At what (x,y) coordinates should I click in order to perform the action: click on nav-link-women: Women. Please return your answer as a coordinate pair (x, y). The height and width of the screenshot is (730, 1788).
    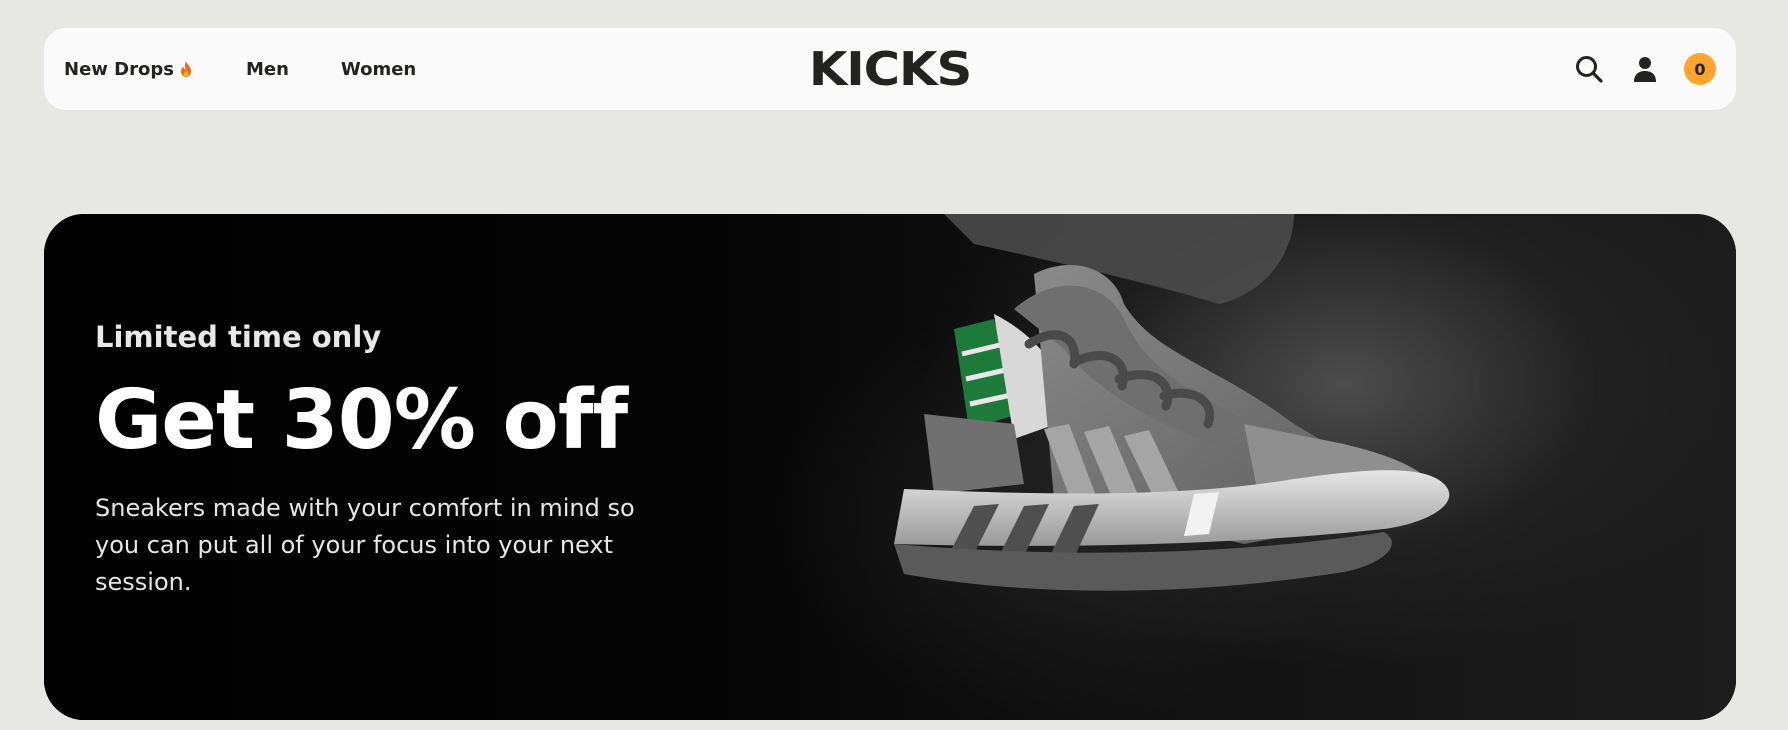
    Looking at the image, I should click on (378, 69).